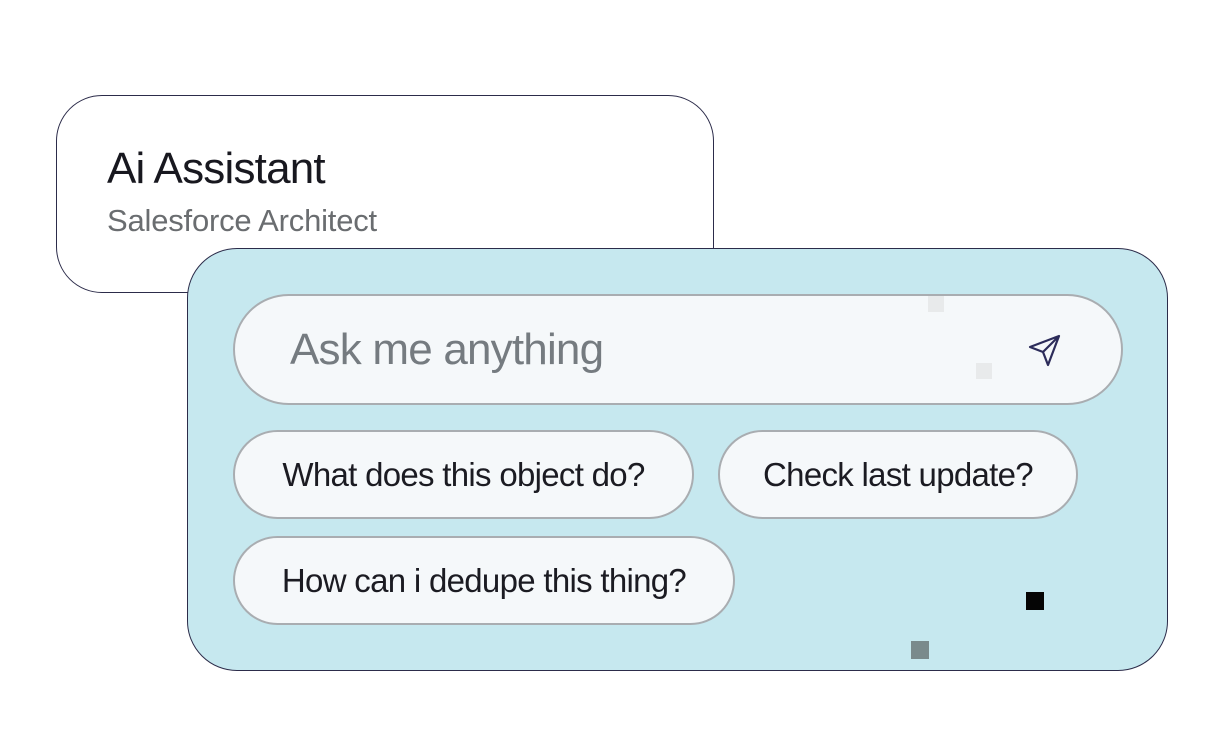  I want to click on ask-input-placeholder: Ask me anything, so click(447, 349).